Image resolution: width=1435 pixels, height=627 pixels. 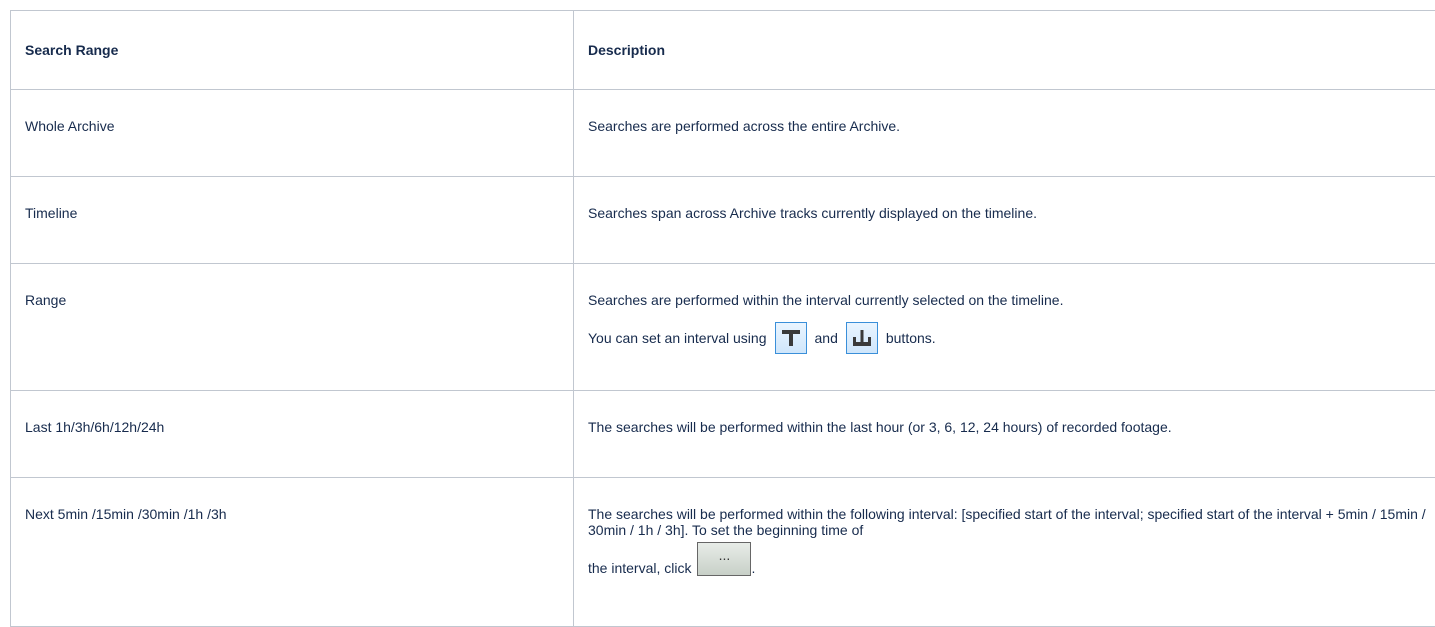 What do you see at coordinates (292, 327) in the screenshot?
I see `range-cell: Range` at bounding box center [292, 327].